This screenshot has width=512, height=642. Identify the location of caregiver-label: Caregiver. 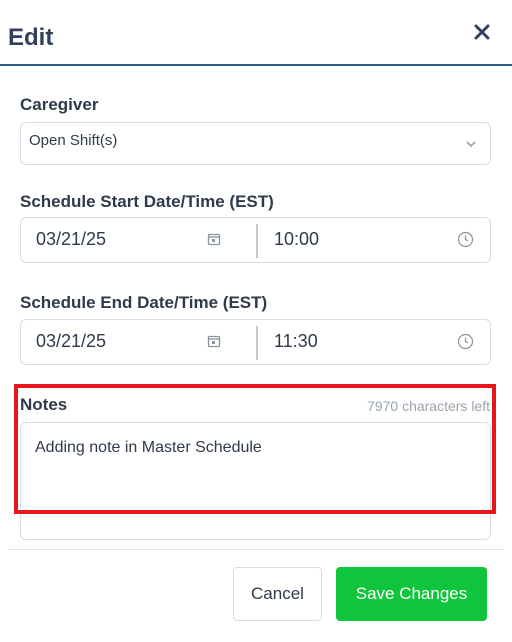
(59, 104).